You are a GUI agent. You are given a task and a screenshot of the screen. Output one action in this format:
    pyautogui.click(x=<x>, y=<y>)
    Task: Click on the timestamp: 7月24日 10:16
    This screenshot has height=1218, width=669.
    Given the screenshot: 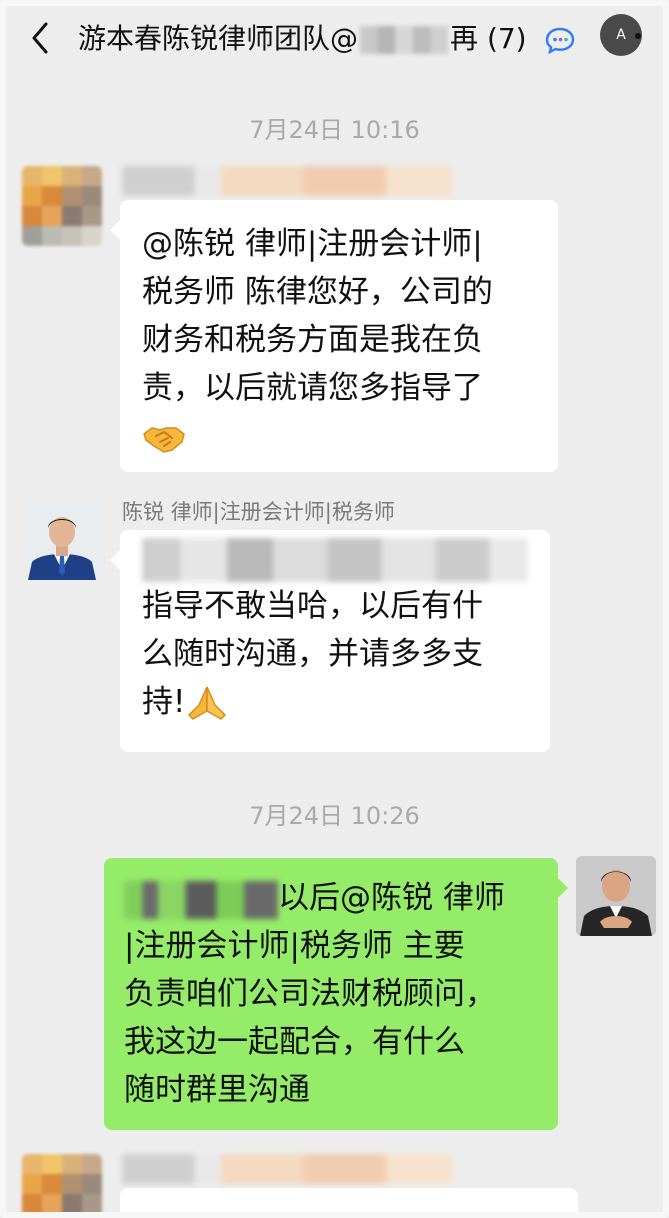 What is the action you would take?
    pyautogui.click(x=334, y=130)
    